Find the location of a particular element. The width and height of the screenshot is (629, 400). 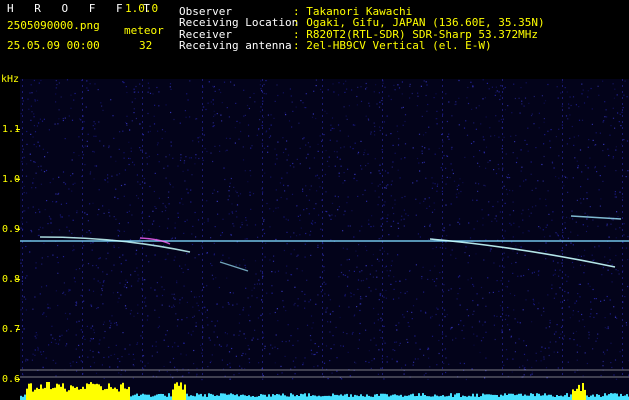

y-tick-label: 1.0 is located at coordinates (10, 179).